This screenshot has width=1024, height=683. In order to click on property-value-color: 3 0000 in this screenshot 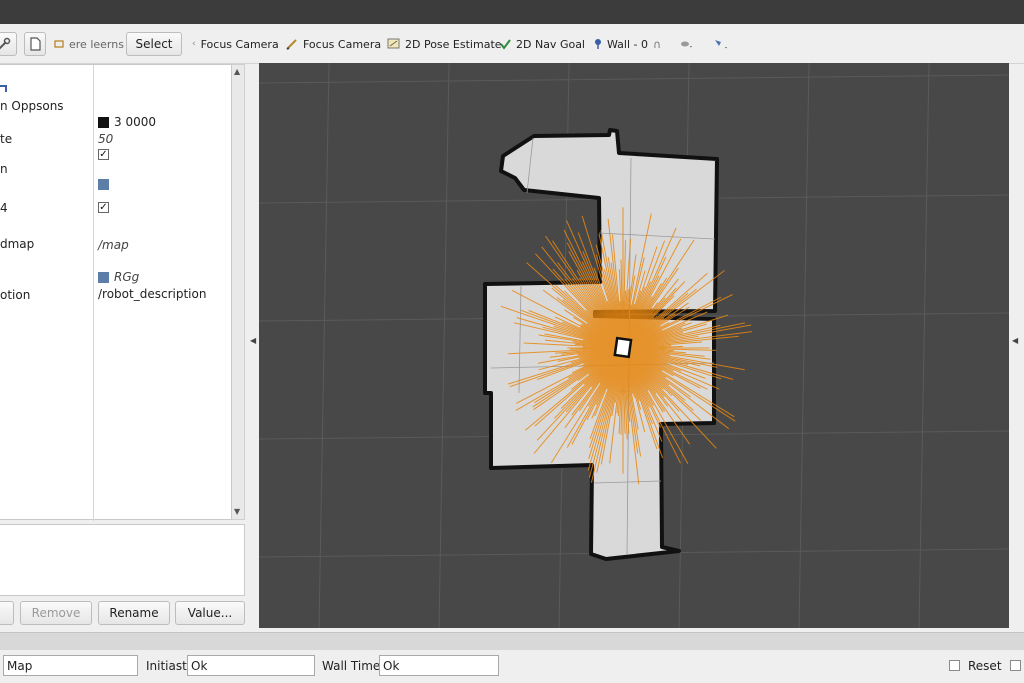, I will do `click(127, 122)`.